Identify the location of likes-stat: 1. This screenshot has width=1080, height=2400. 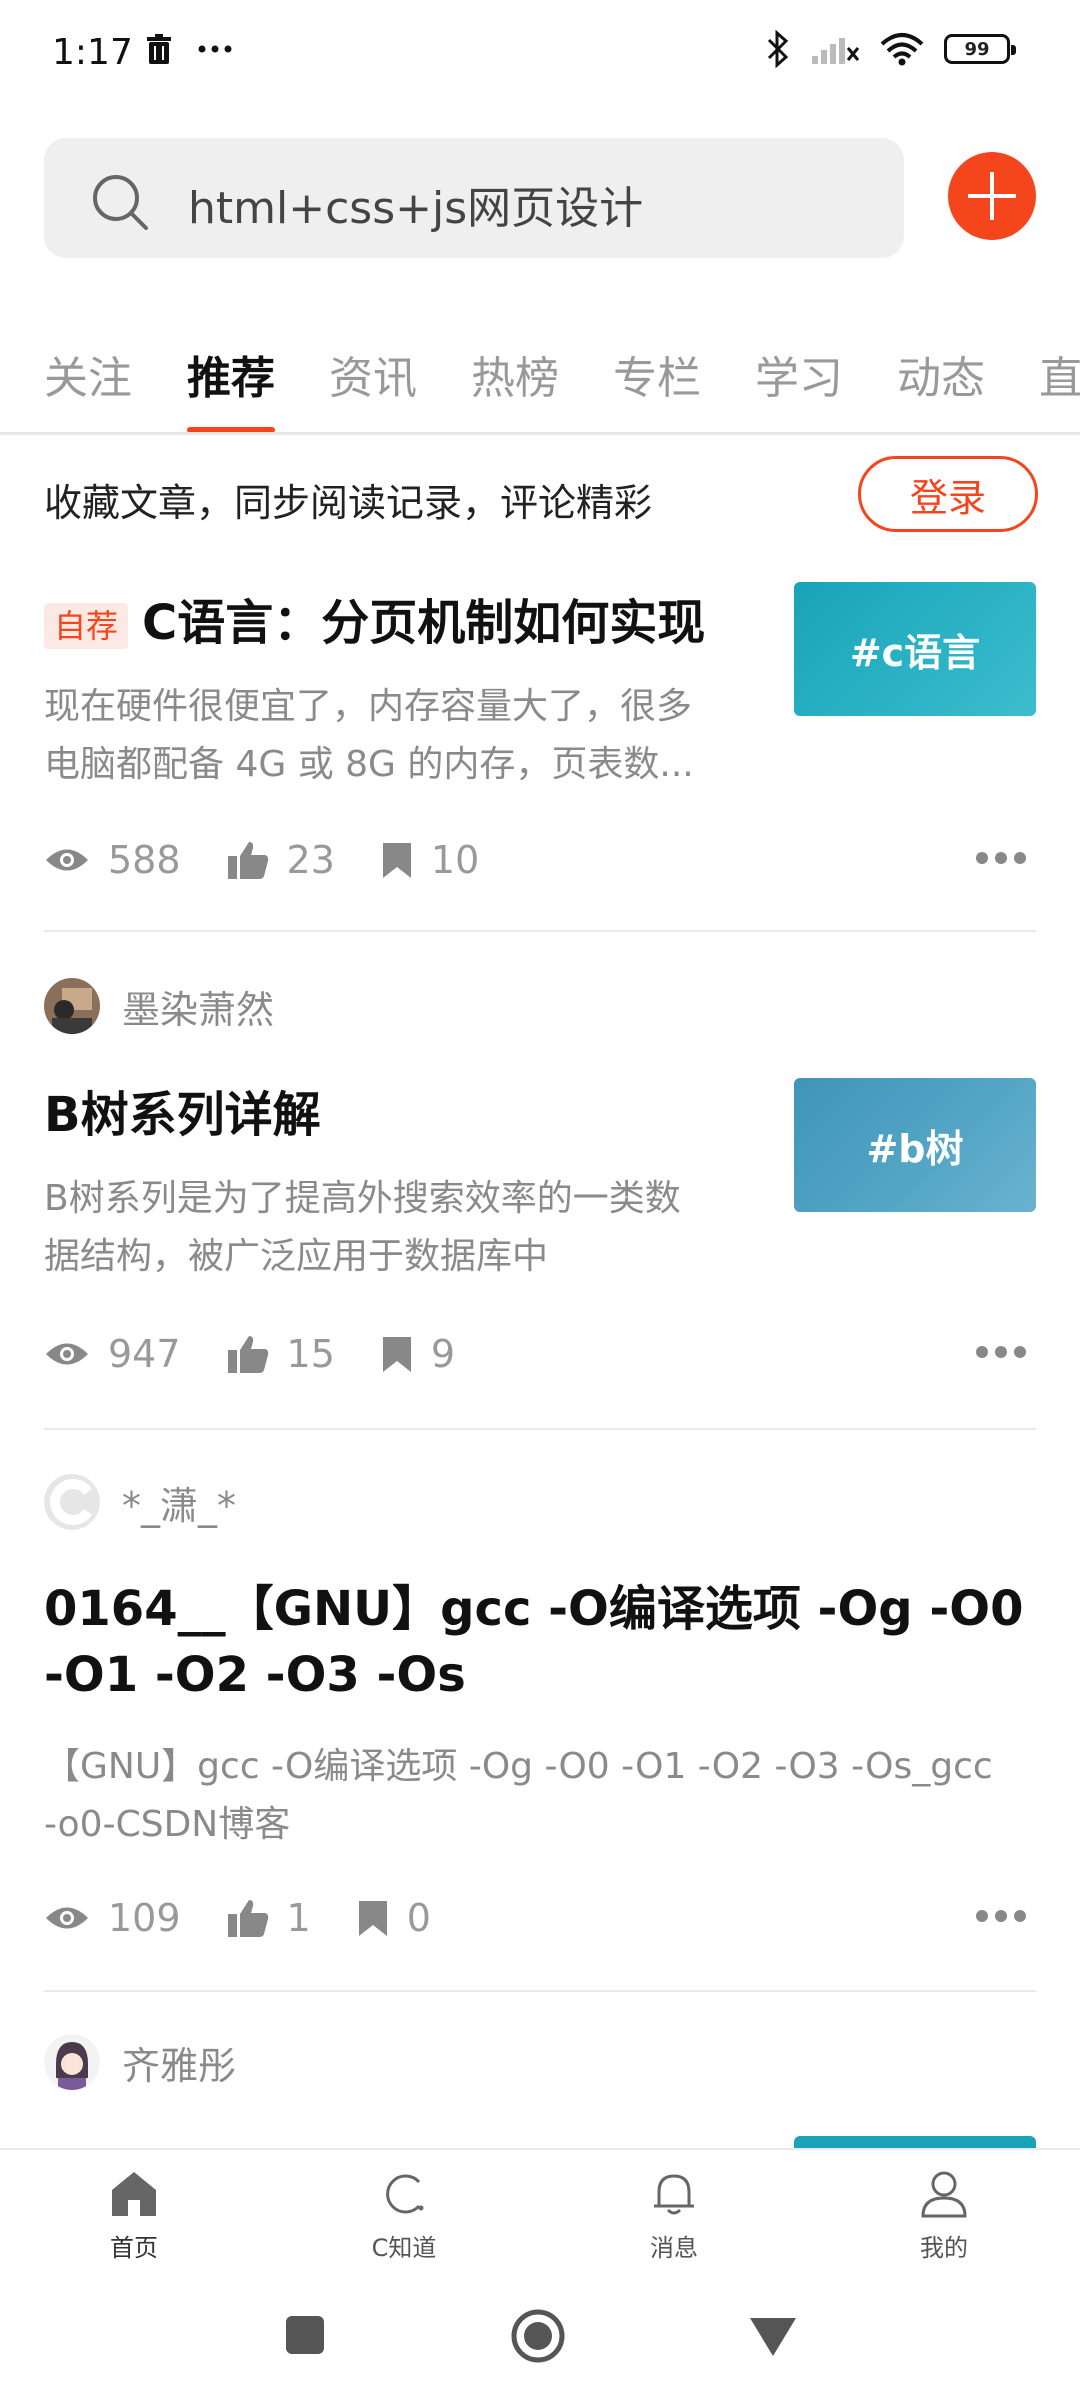
(269, 1918).